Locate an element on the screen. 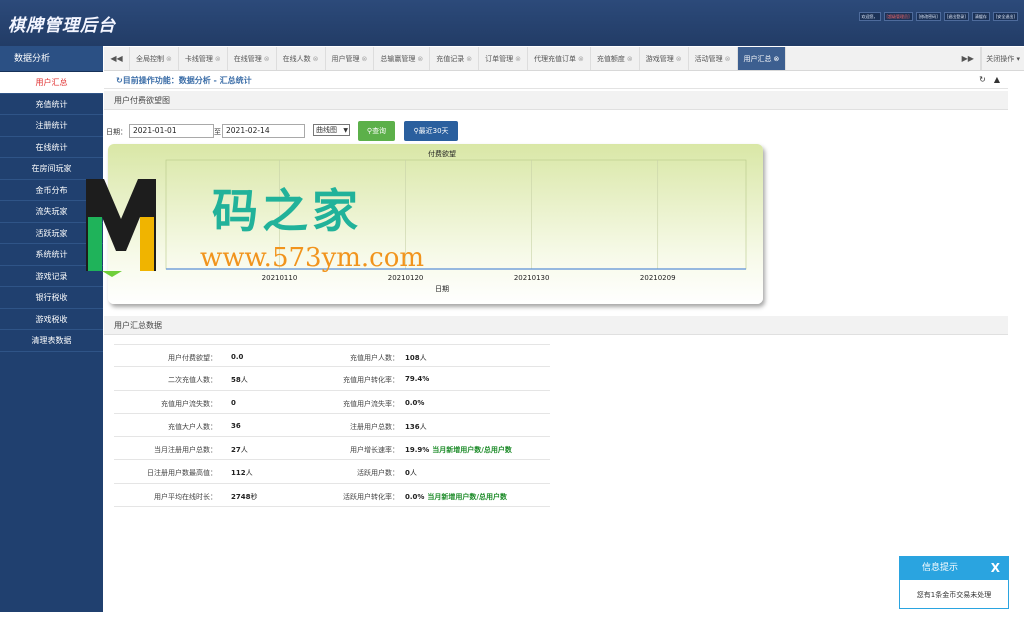 This screenshot has height=618, width=1024. recent-button-label: 最近30天 is located at coordinates (433, 131).